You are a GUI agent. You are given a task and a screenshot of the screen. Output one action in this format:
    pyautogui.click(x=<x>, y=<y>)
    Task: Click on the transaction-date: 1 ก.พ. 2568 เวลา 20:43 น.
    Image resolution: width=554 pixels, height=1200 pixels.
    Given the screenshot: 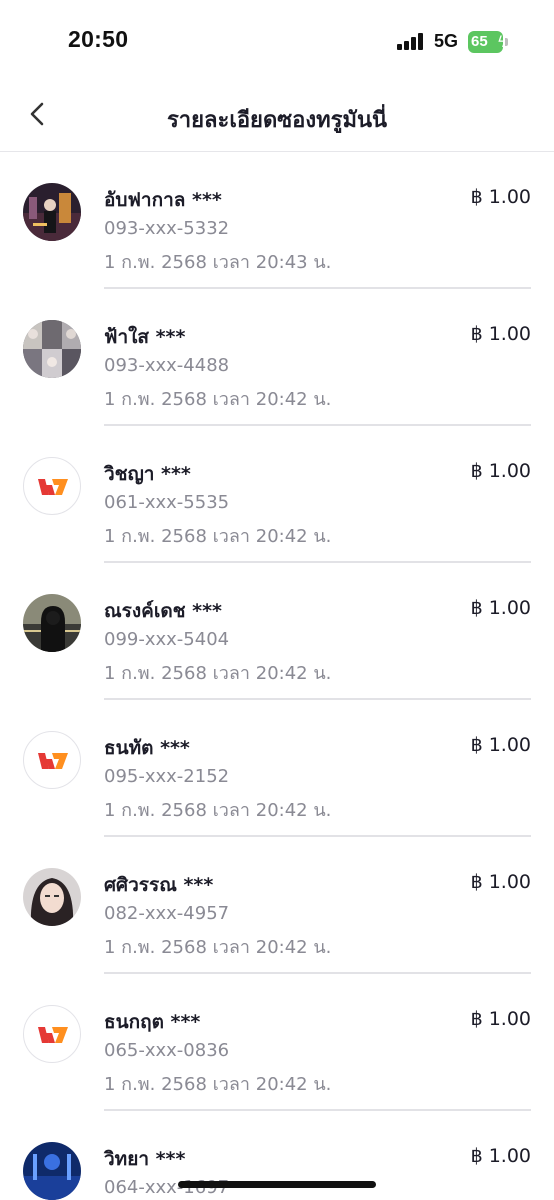 What is the action you would take?
    pyautogui.click(x=218, y=262)
    